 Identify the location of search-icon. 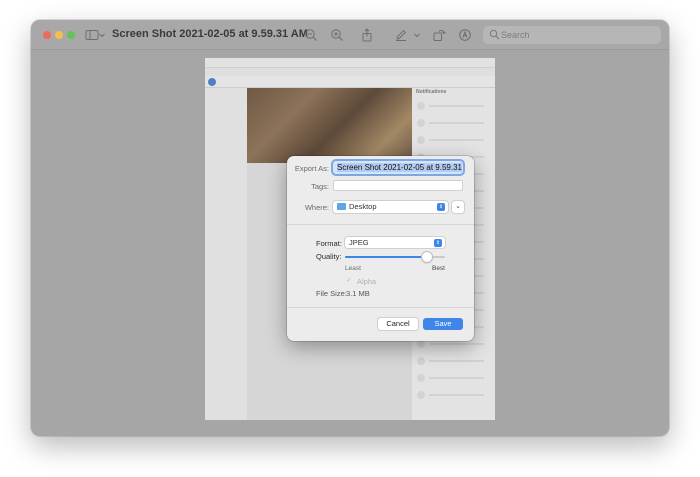
(494, 34).